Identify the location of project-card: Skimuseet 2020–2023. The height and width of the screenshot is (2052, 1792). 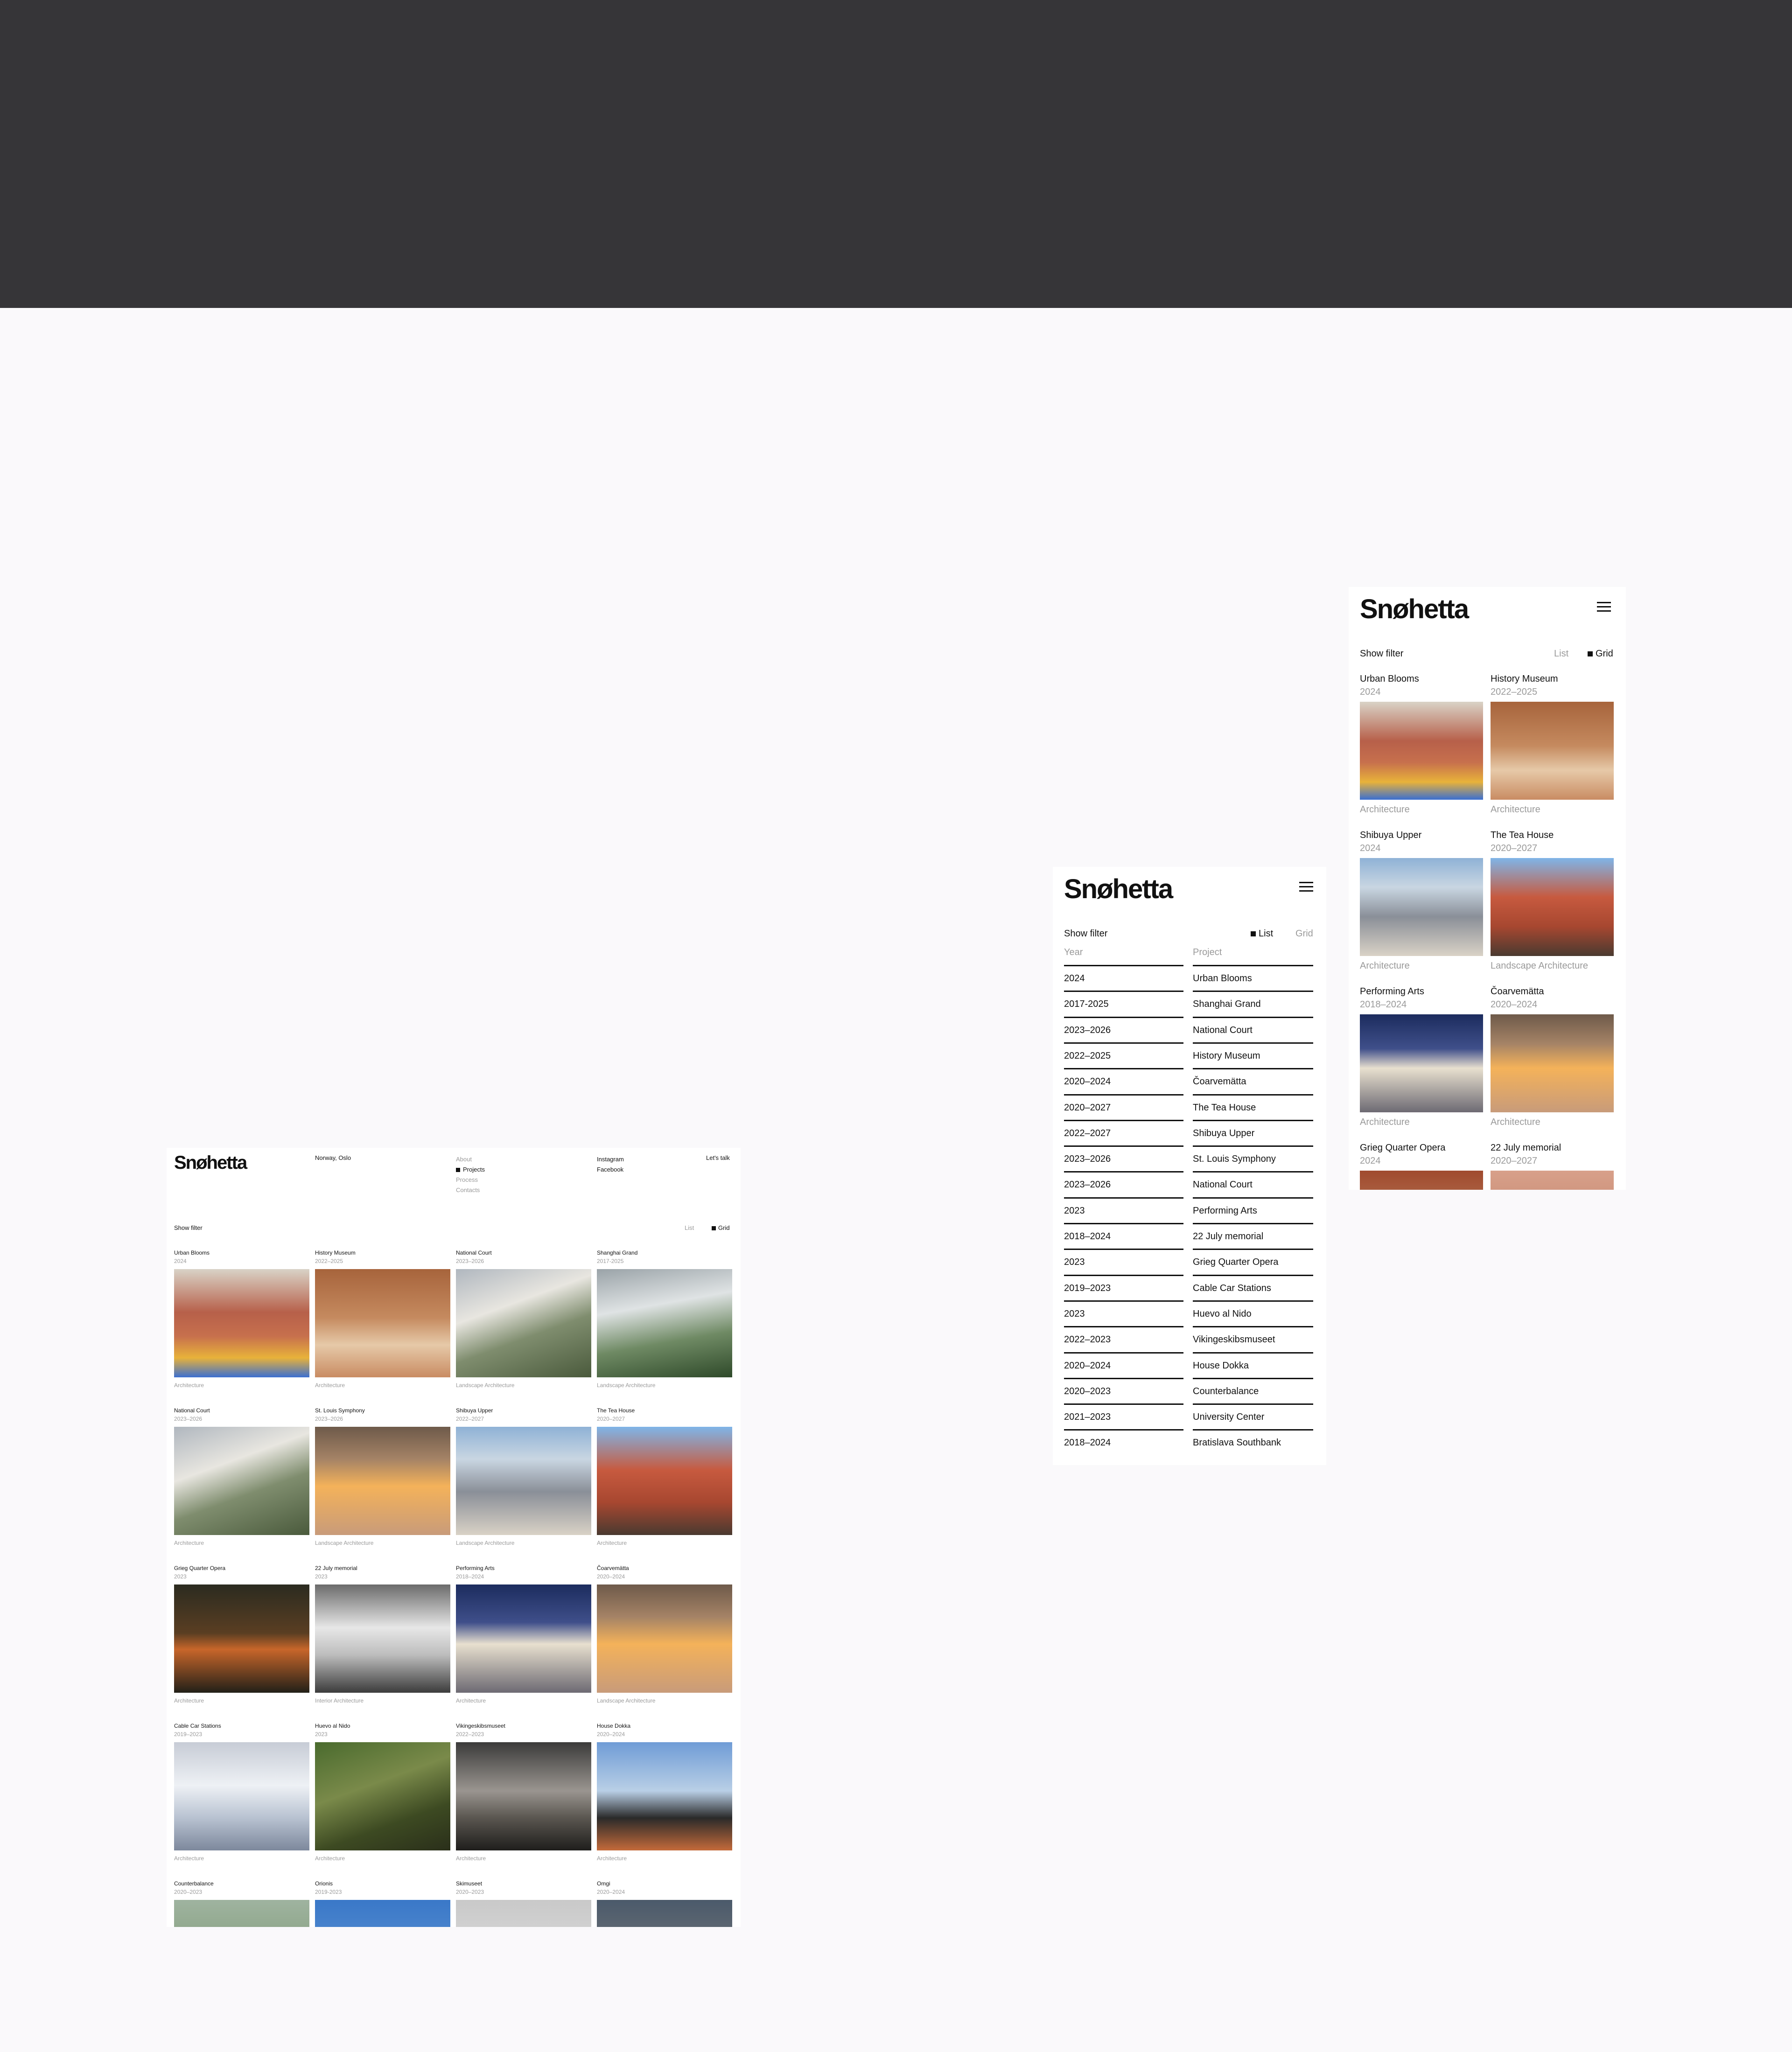
(523, 1903).